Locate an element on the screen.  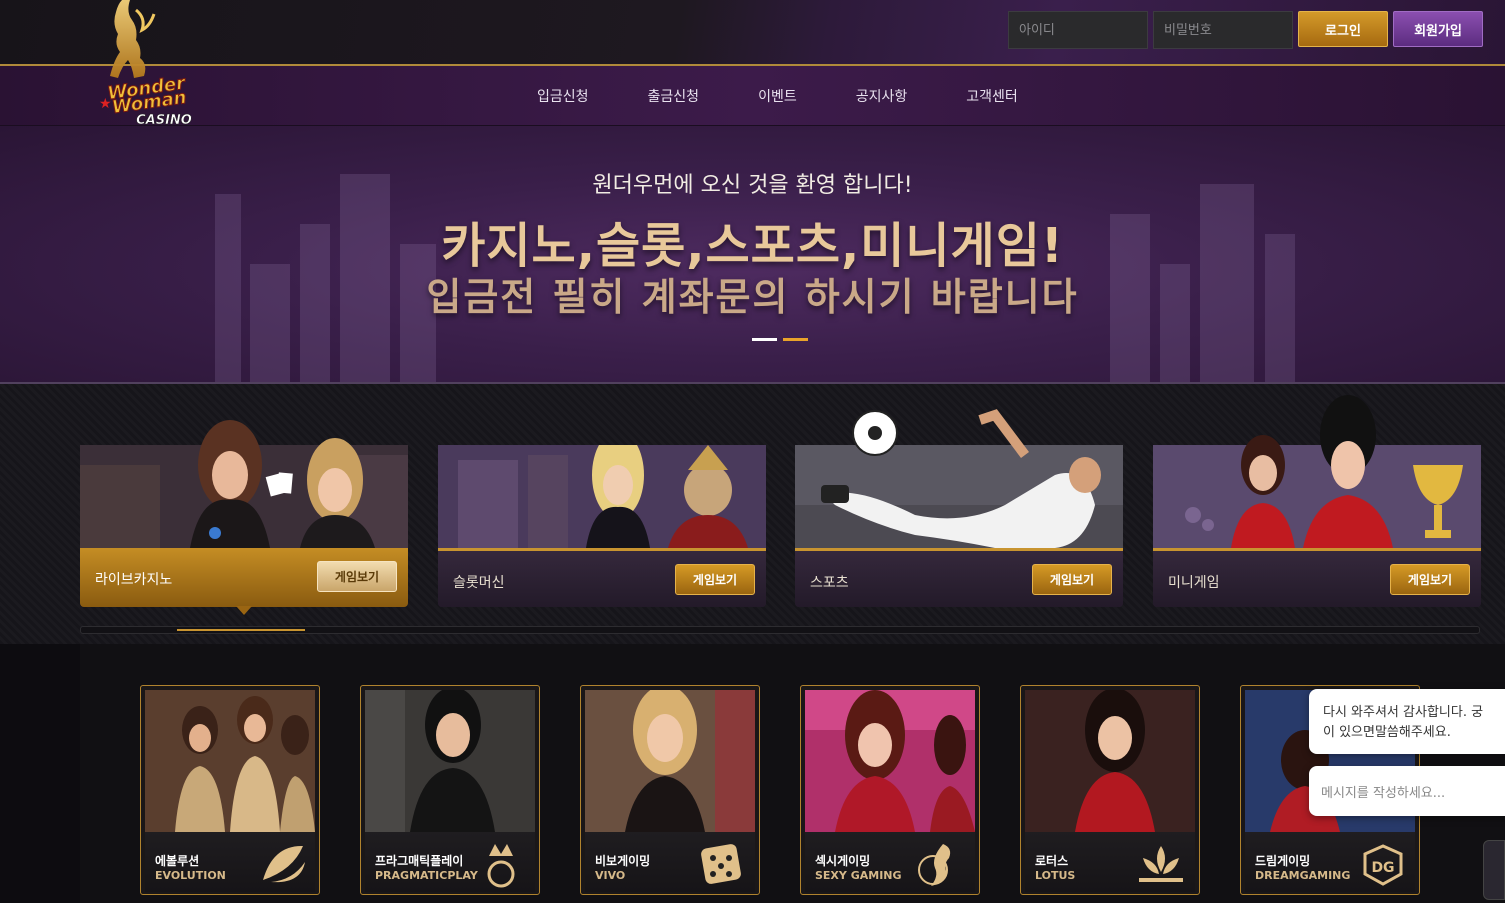
hero-title-secondary: 입금전 필히 계좌문의 하시기 바랍니다 is located at coordinates (752, 297).